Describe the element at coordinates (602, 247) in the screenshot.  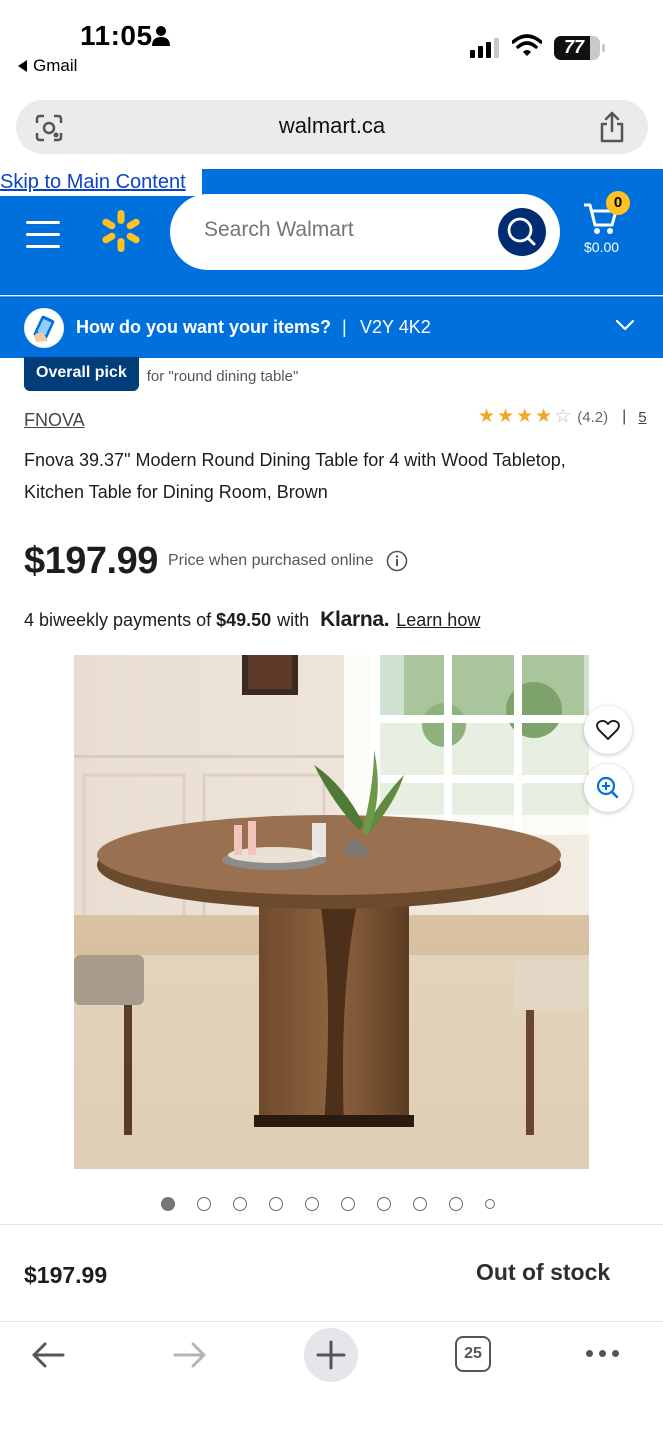
I see `cart-total: $0.00` at that location.